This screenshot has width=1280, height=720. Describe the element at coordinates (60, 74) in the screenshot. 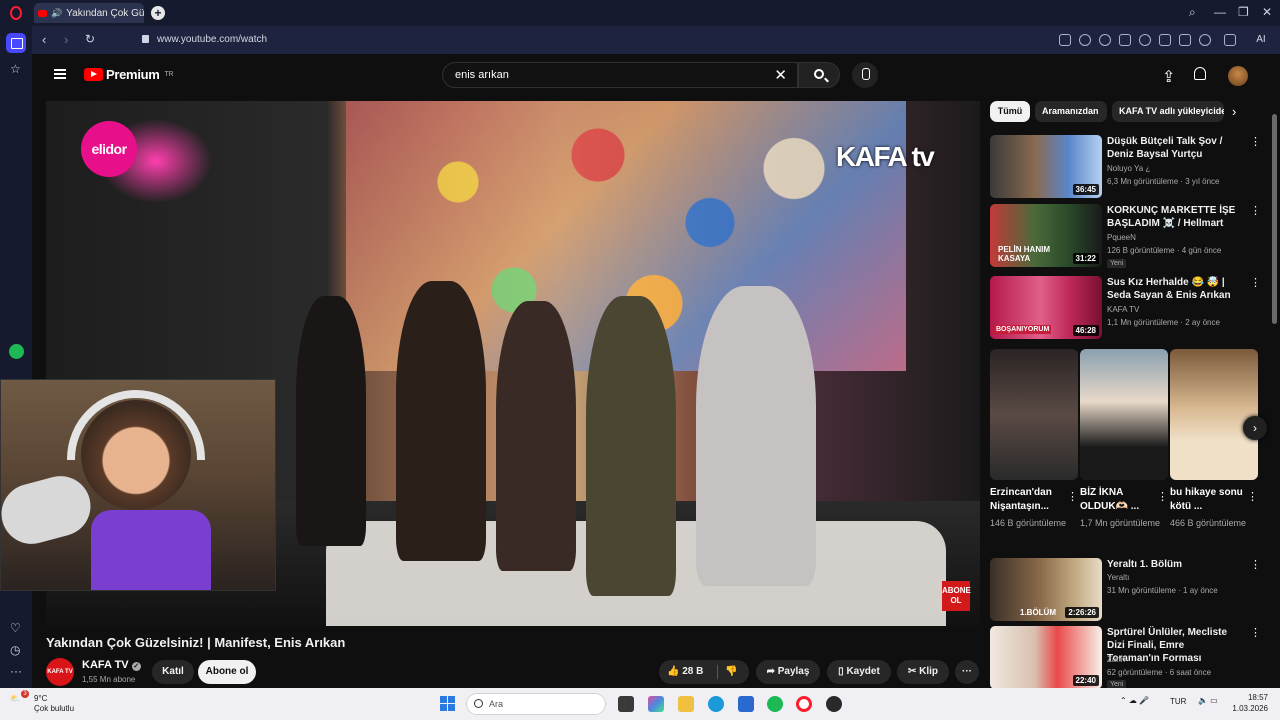

I see `hamburger-menu-icon` at that location.